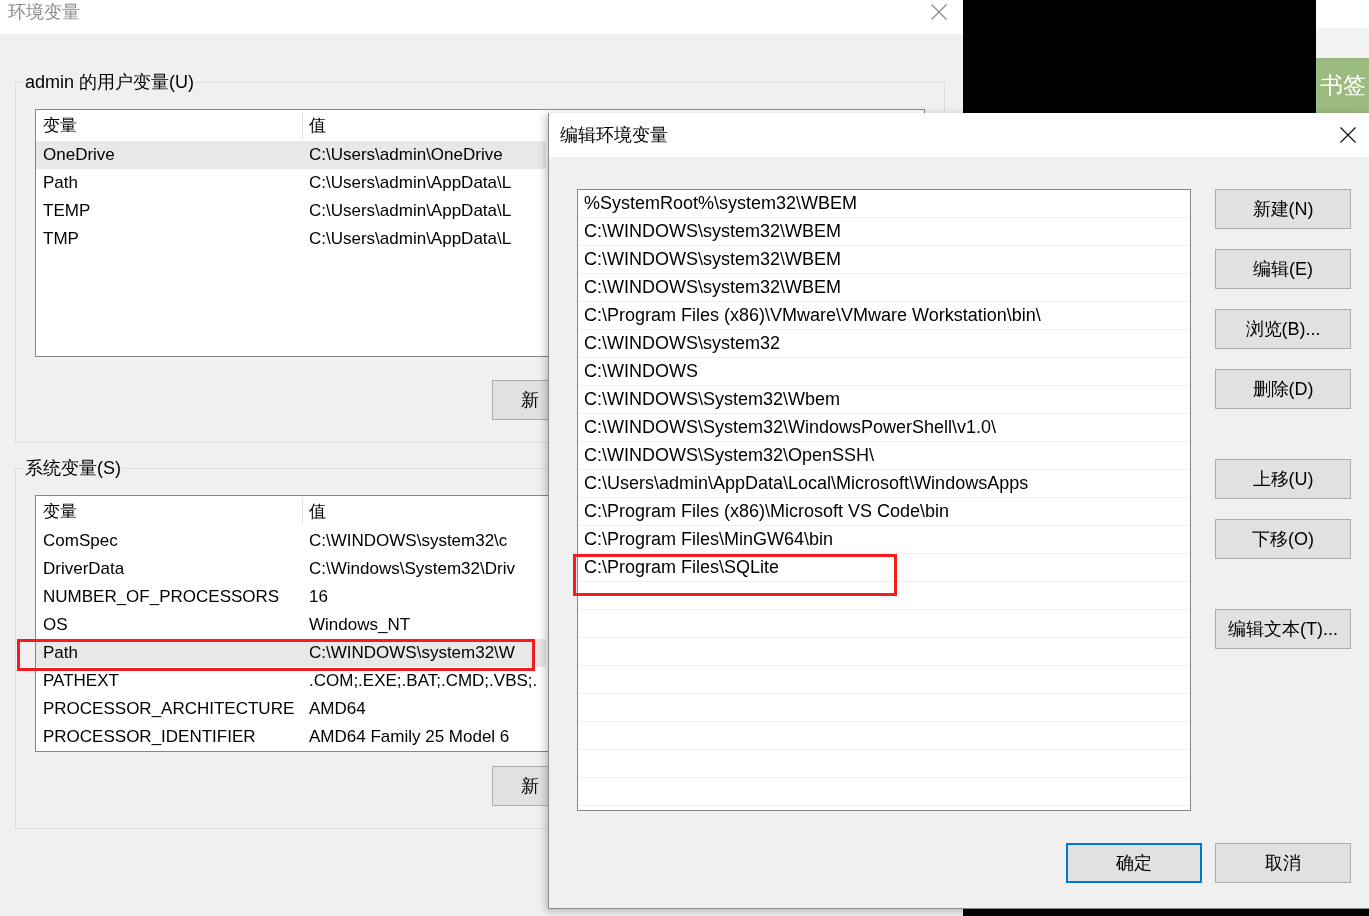  I want to click on table-row: OneDrive C:\Users\admin\OneDrive, so click(291, 155).